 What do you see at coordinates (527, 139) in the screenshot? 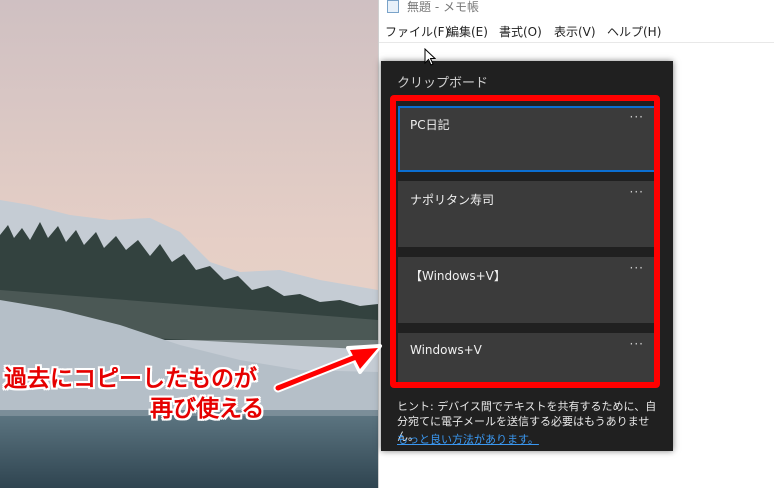
I see `clipboard-item: PC日記 ···` at bounding box center [527, 139].